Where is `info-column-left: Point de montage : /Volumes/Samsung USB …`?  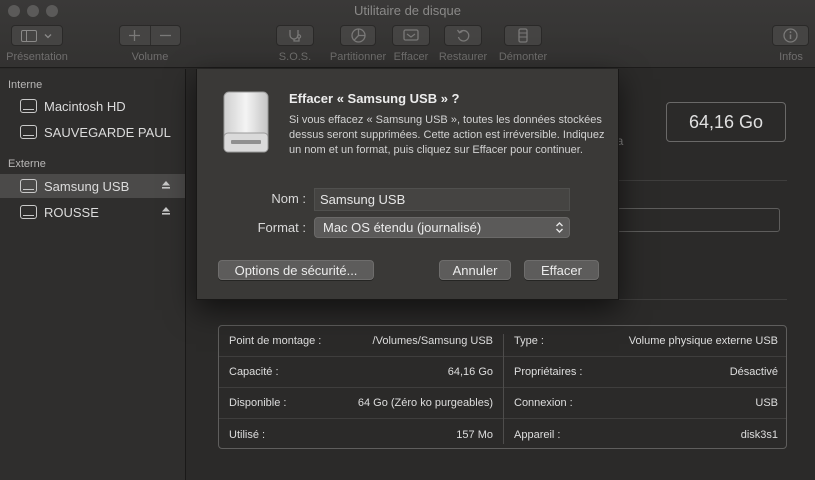 info-column-left: Point de montage : /Volumes/Samsung USB … is located at coordinates (361, 387).